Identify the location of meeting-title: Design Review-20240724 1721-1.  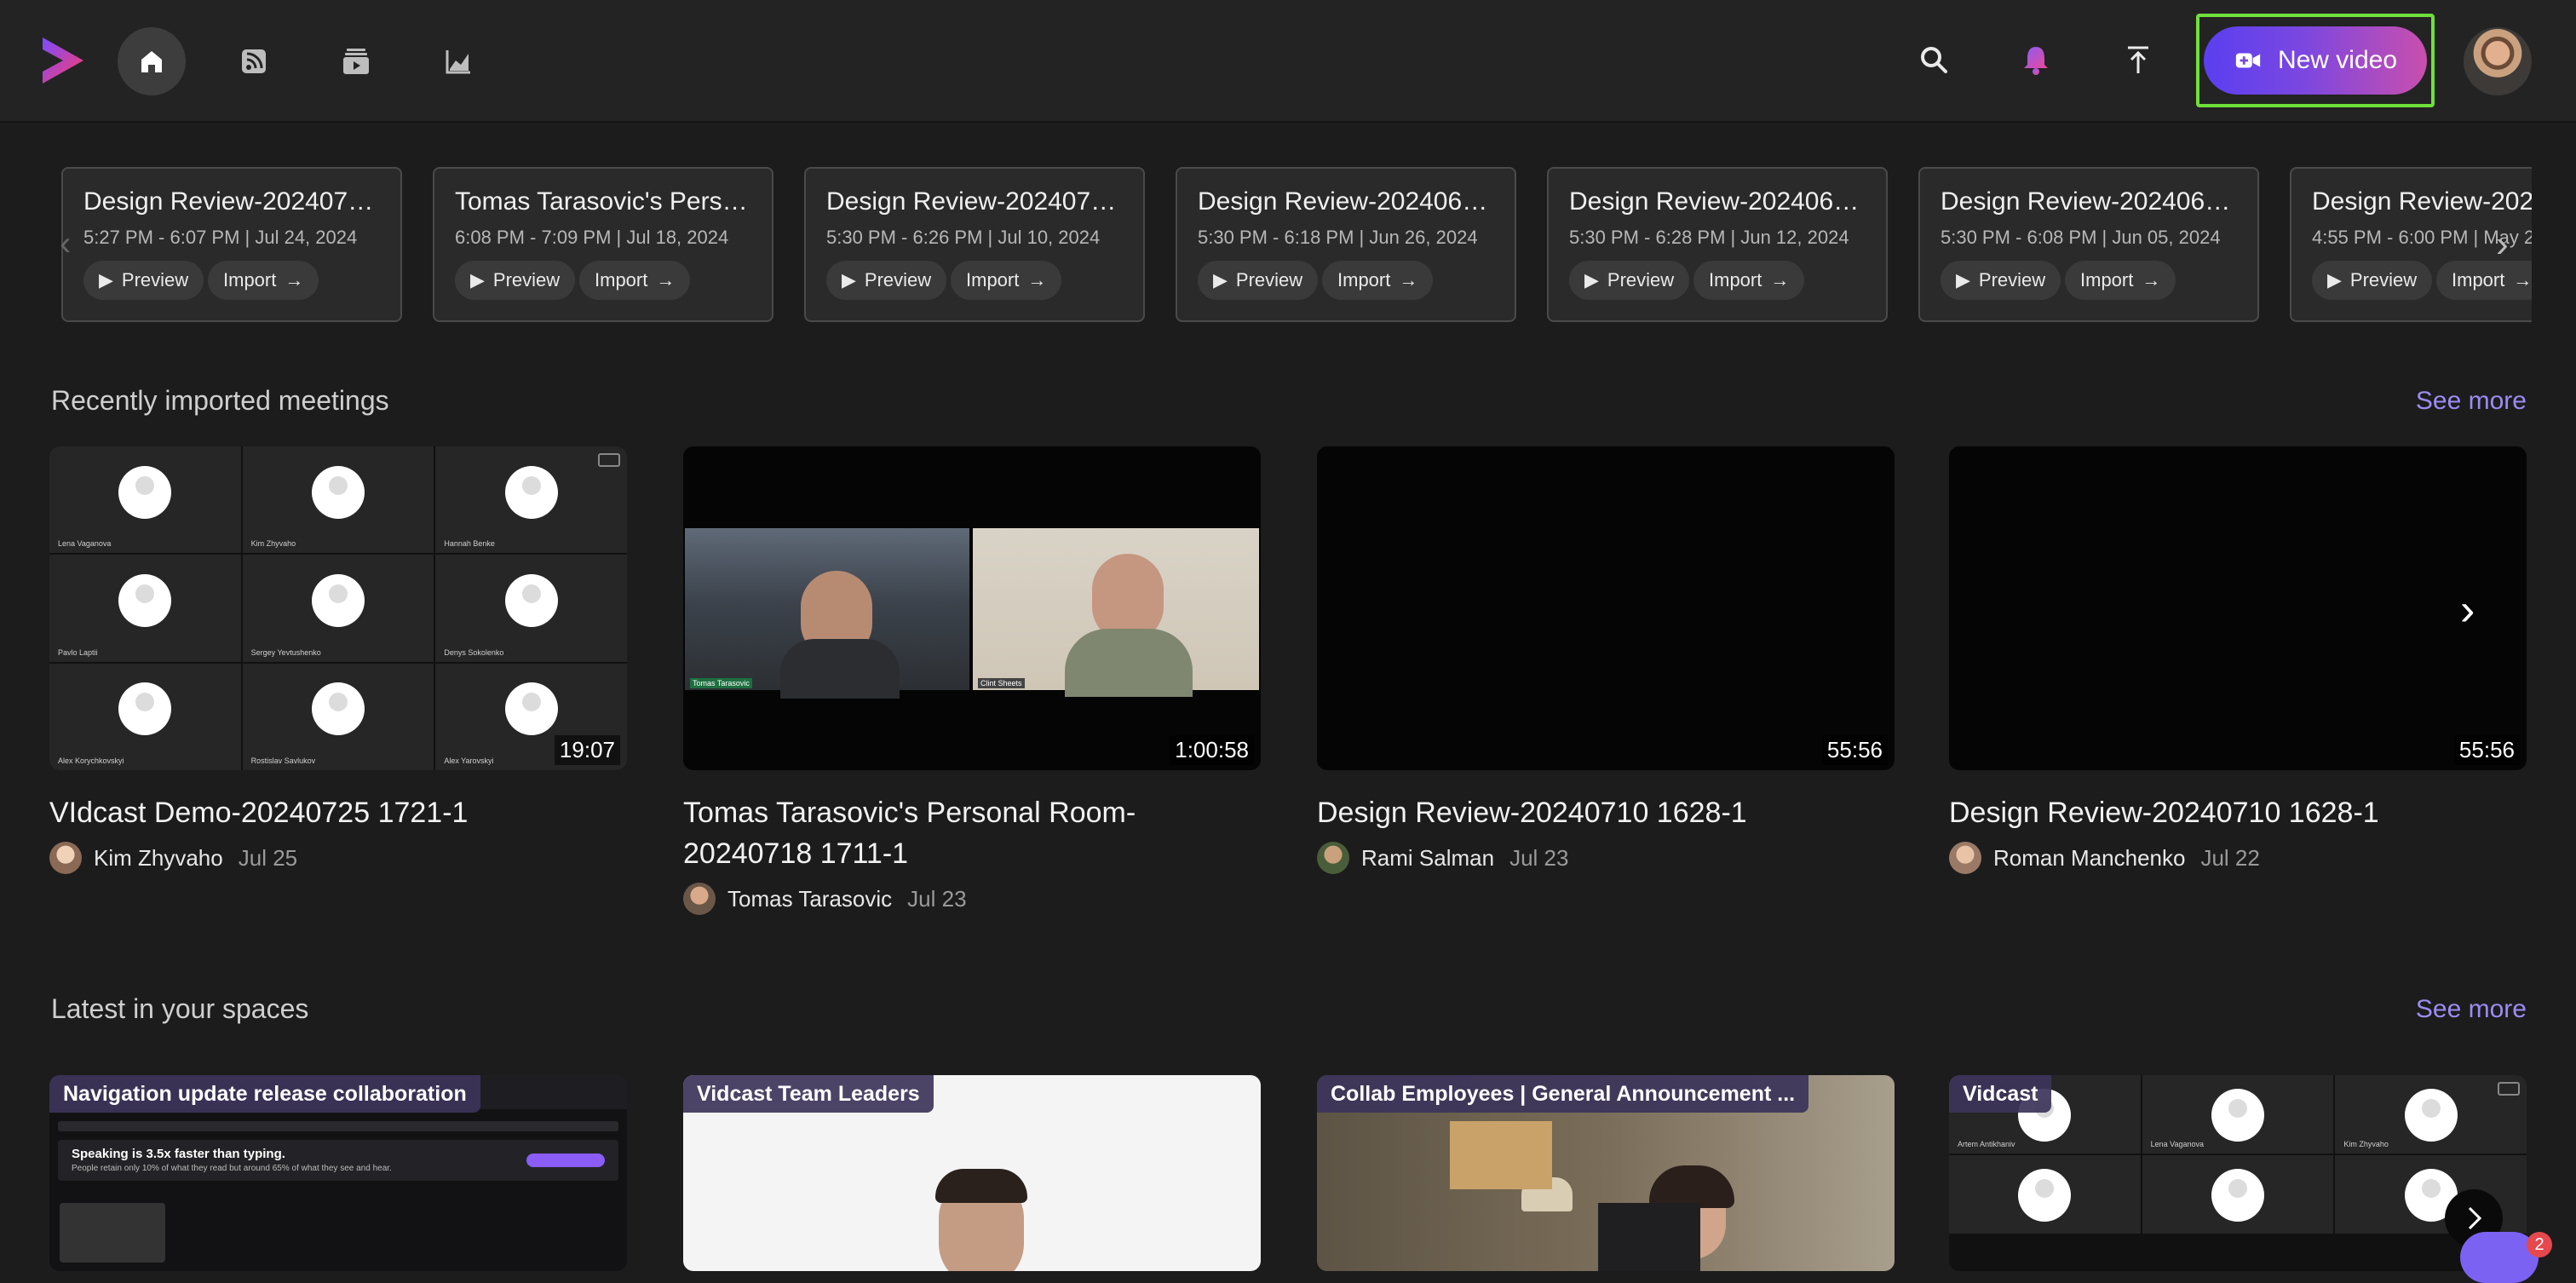
(234, 201).